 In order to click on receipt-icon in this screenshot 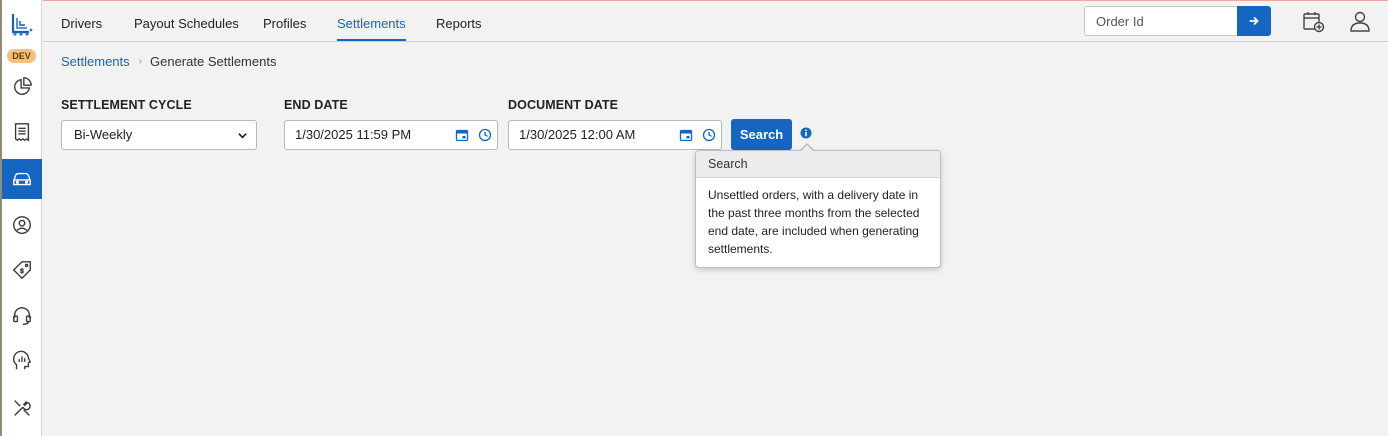, I will do `click(22, 132)`.